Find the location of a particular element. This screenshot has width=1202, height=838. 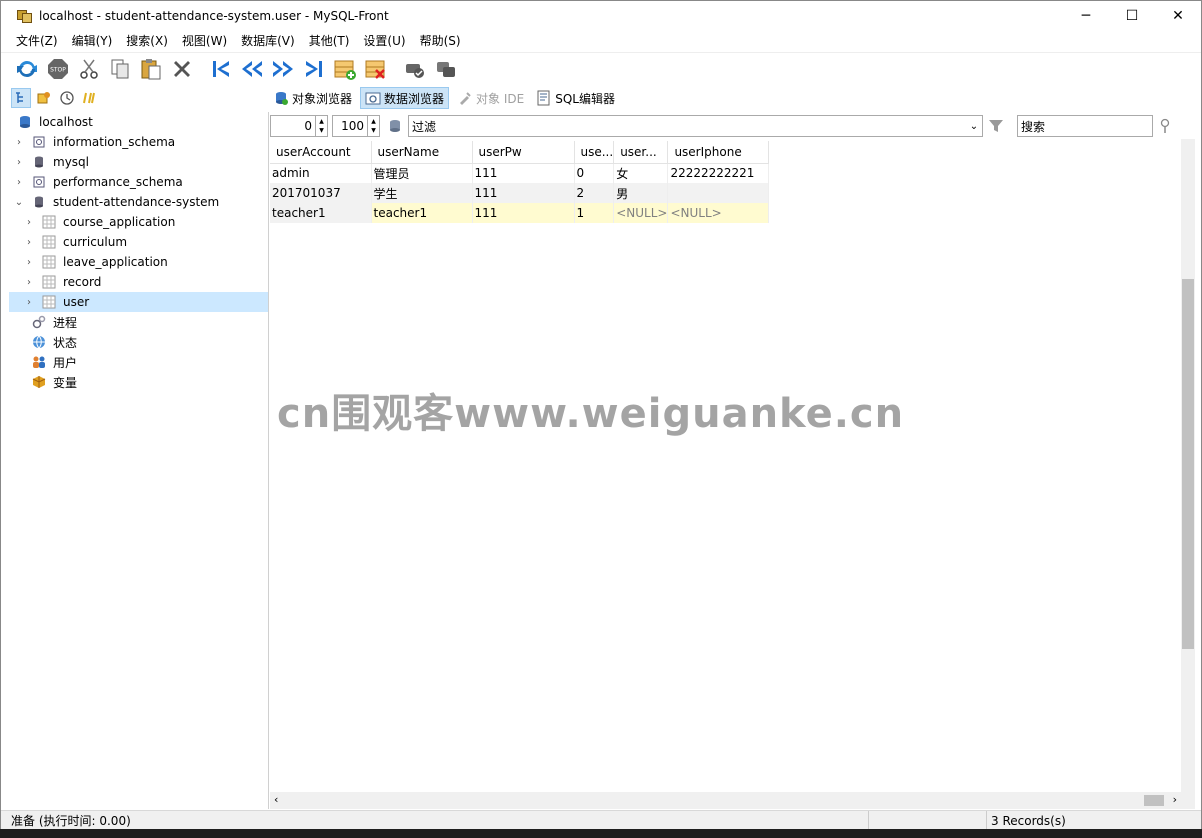

menu-search: 搜索(X) is located at coordinates (147, 41).